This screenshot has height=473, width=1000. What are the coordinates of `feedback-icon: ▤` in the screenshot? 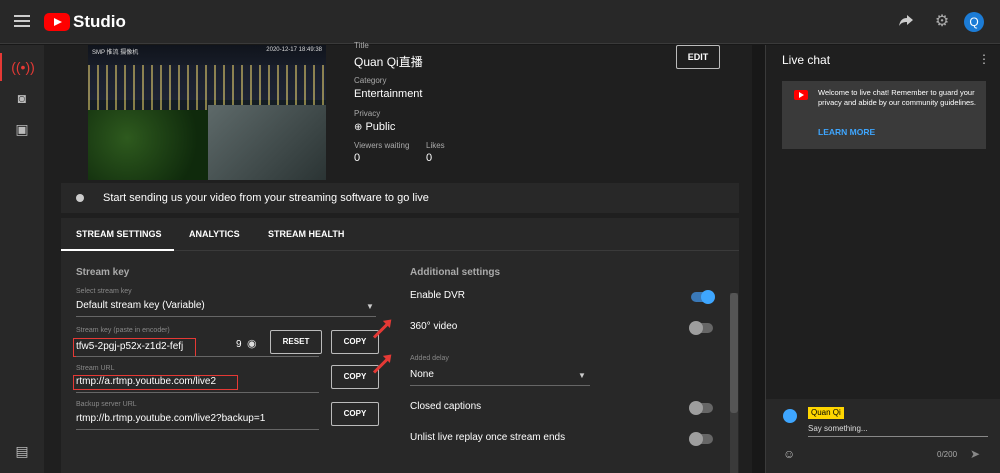 It's located at (22, 451).